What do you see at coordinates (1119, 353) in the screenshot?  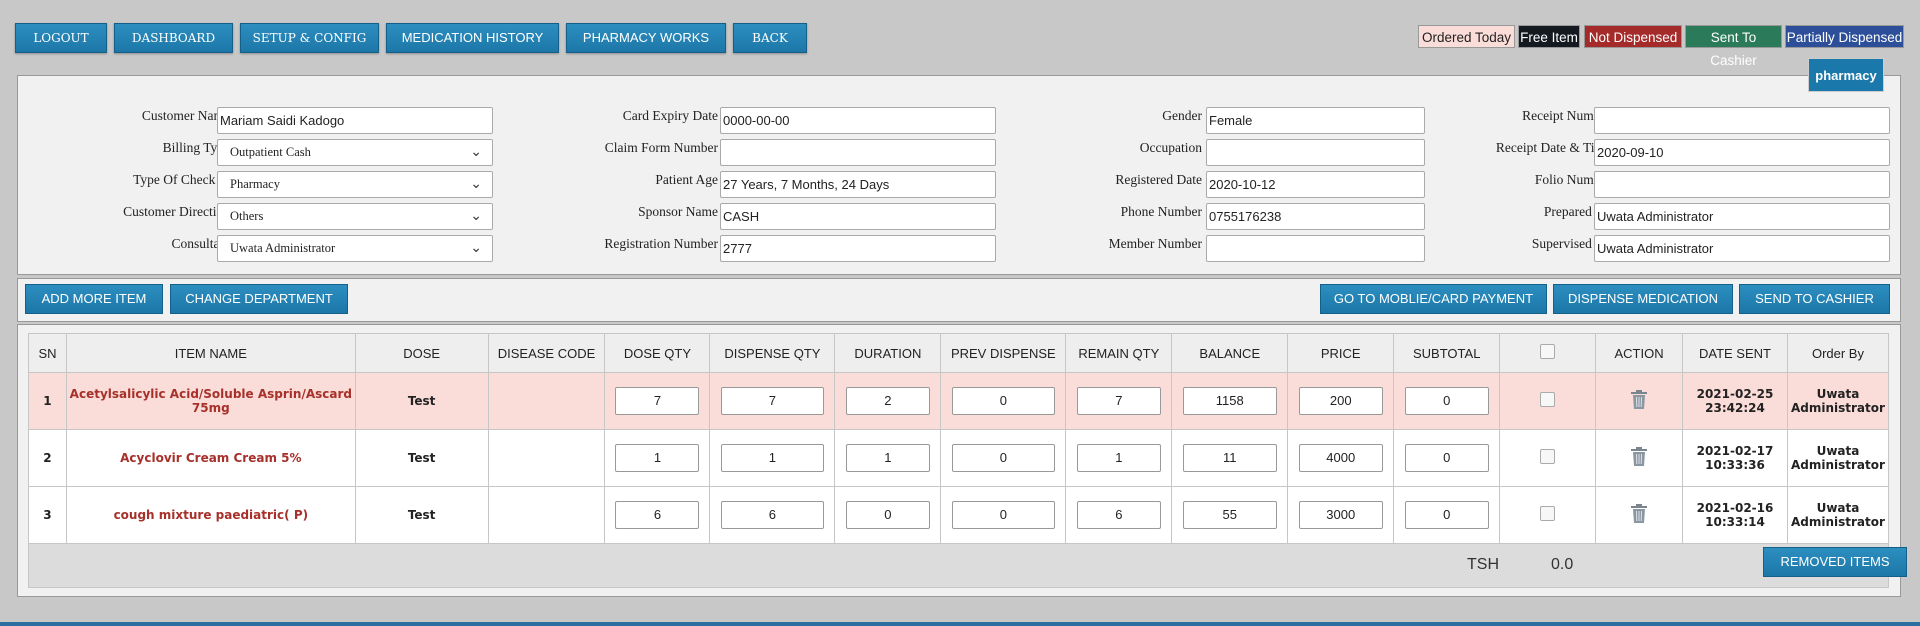 I see `header-remain-qty: REMAIN QTY` at bounding box center [1119, 353].